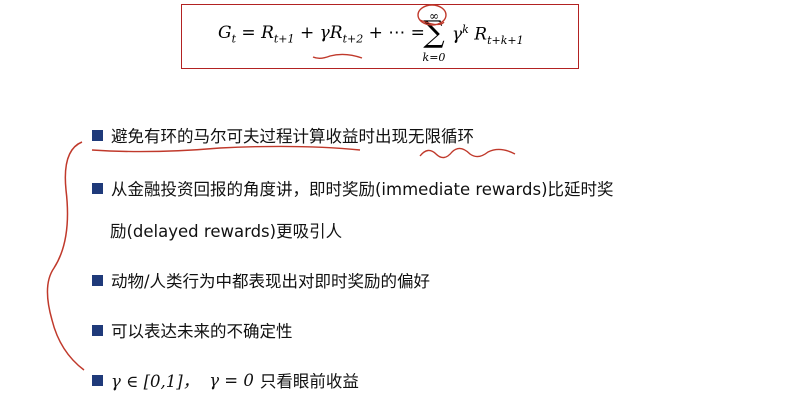 Image resolution: width=789 pixels, height=407 pixels. What do you see at coordinates (65, 256) in the screenshot?
I see `brace-annotation` at bounding box center [65, 256].